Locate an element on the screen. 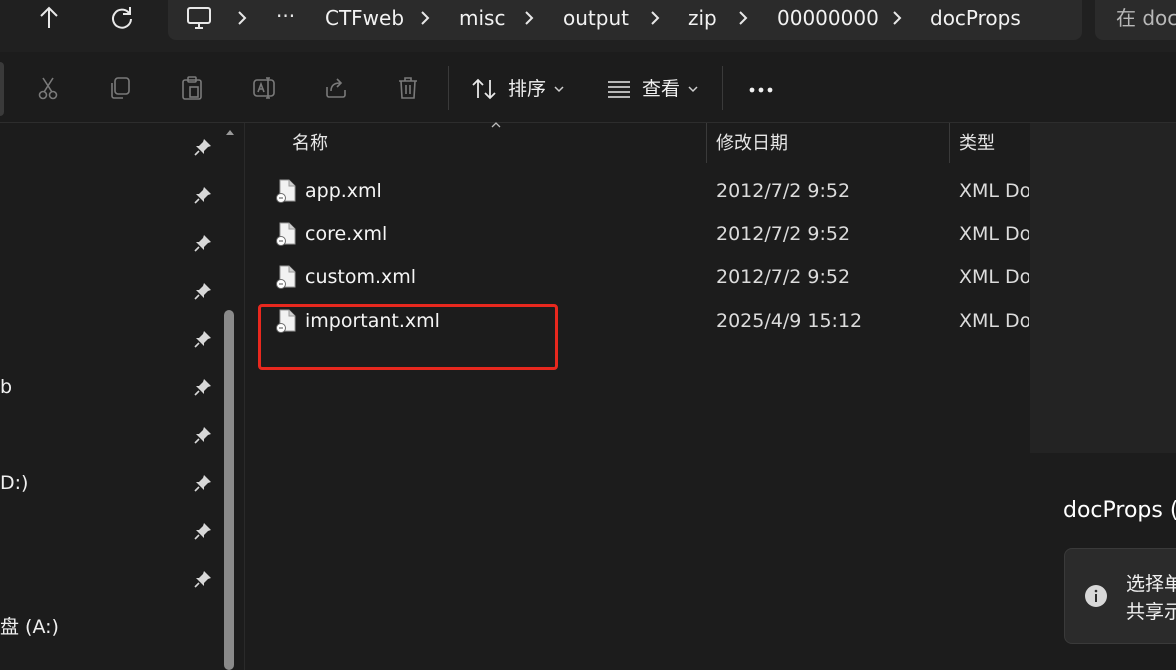 The height and width of the screenshot is (670, 1176). more-path-icon: ··· is located at coordinates (285, 16).